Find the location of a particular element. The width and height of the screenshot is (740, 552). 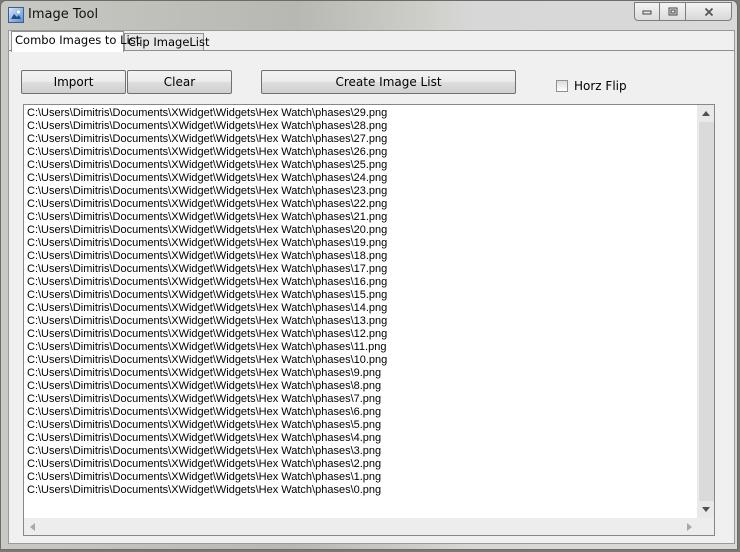

import-button: Import is located at coordinates (73, 82).